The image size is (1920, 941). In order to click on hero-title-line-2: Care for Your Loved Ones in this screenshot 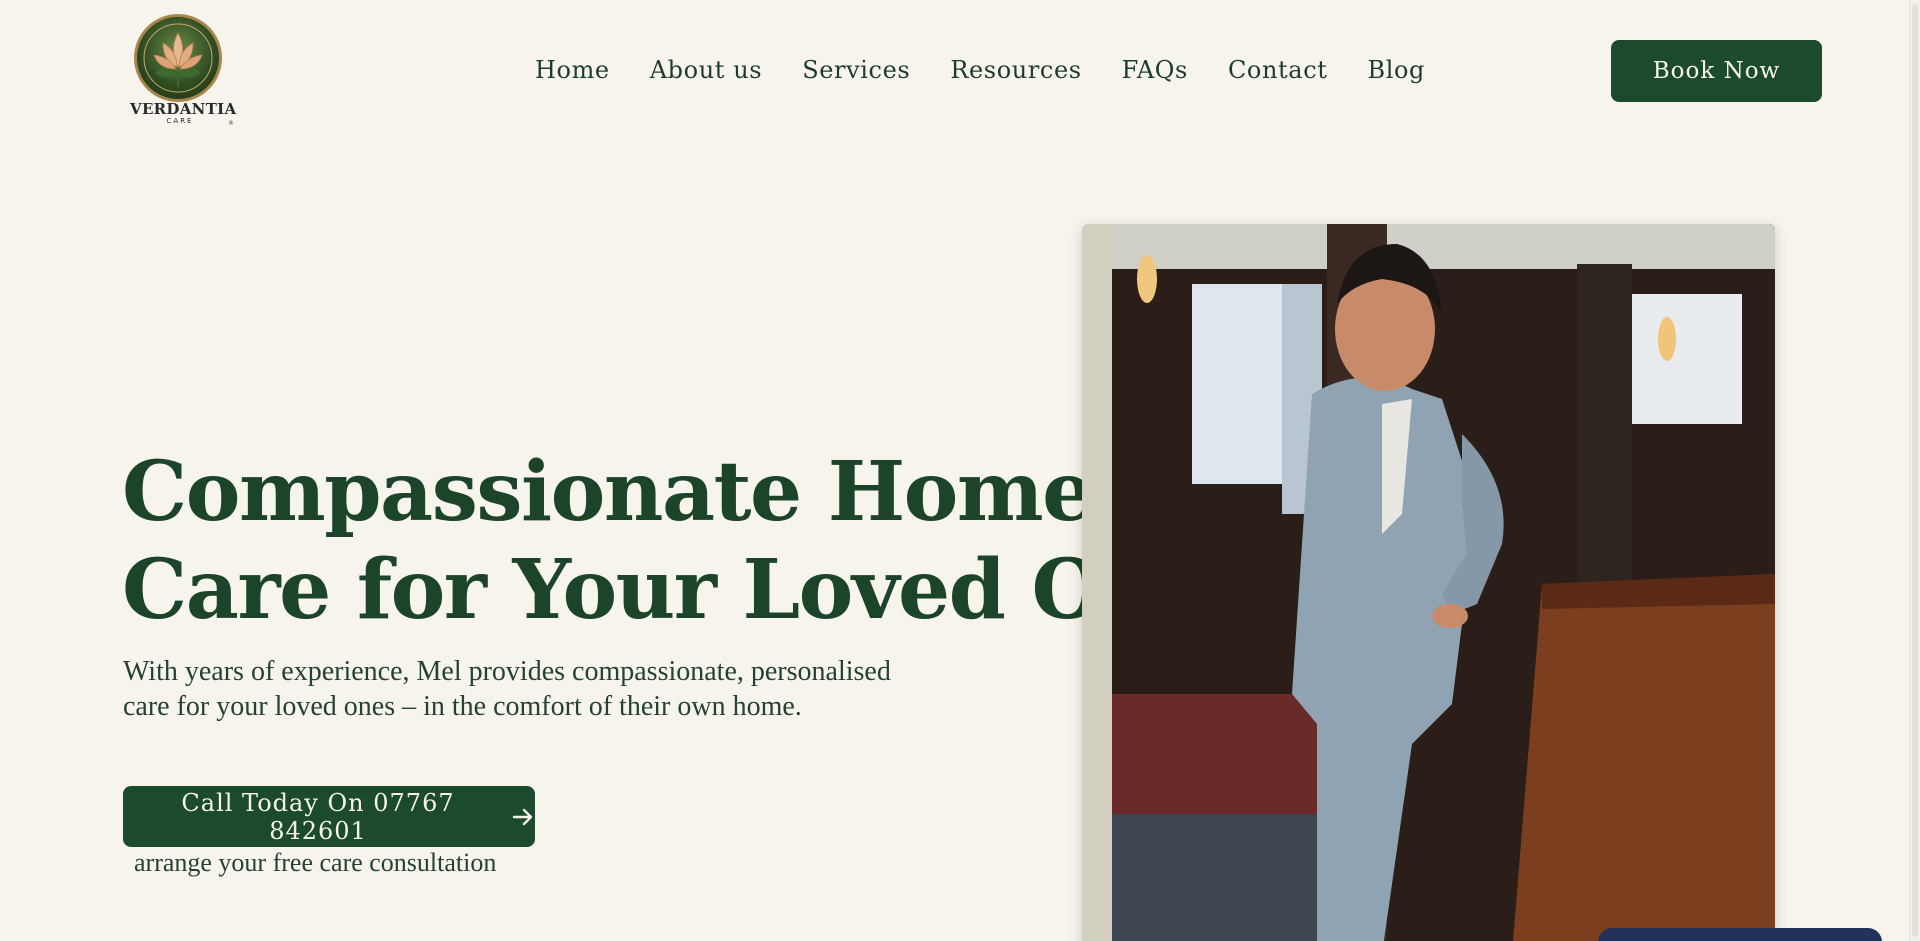, I will do `click(689, 590)`.